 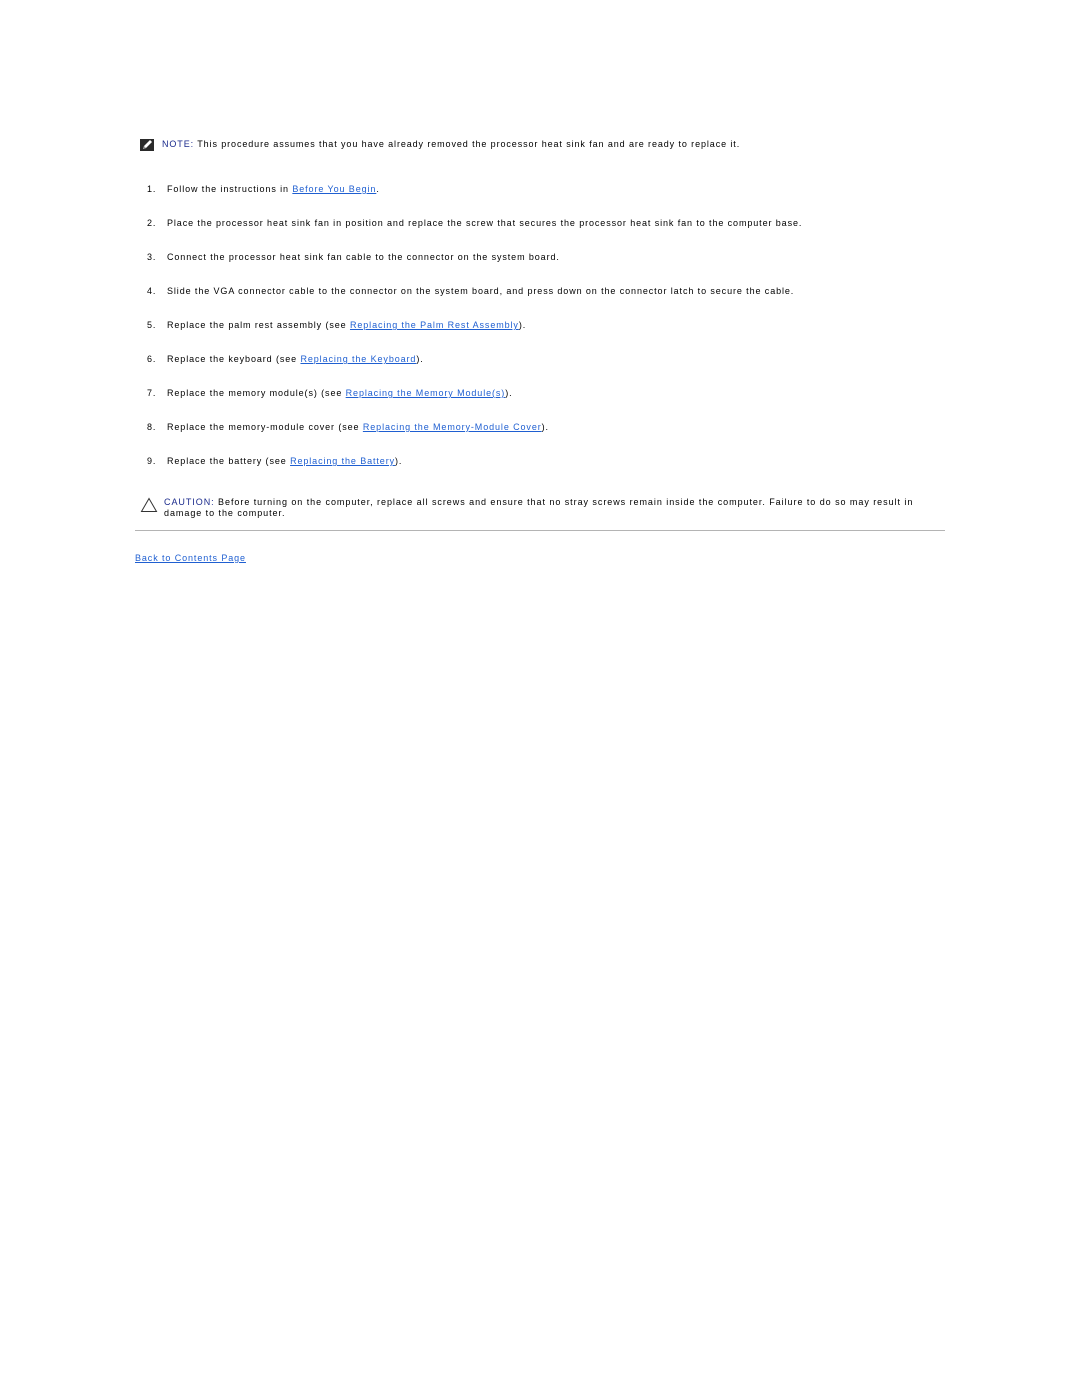 What do you see at coordinates (230, 189) in the screenshot?
I see `step-text: Follow the instructions in` at bounding box center [230, 189].